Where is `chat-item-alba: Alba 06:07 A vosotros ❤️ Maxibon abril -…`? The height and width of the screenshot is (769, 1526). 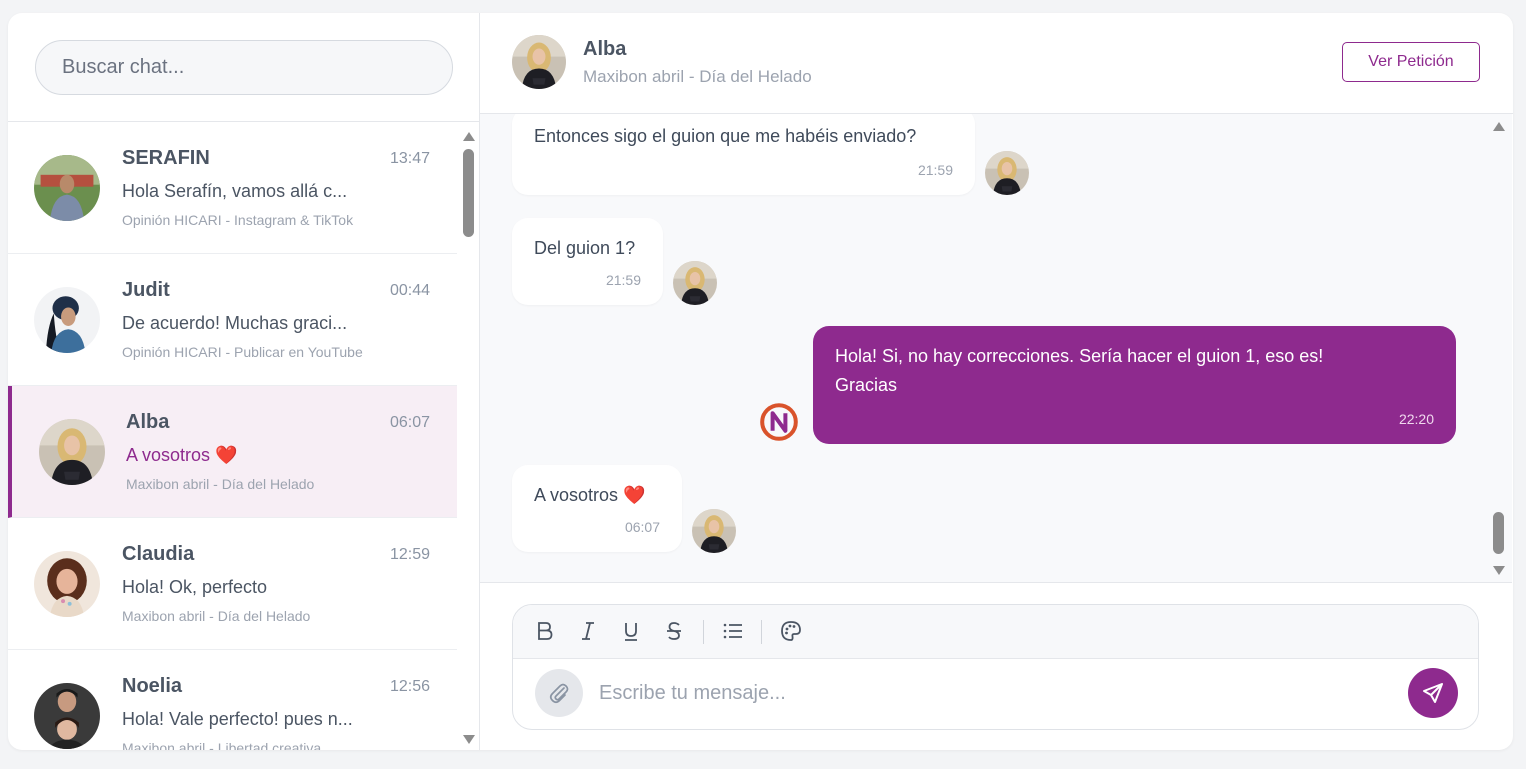
chat-item-alba: Alba 06:07 A vosotros ❤️ Maxibon abril -… is located at coordinates (232, 452).